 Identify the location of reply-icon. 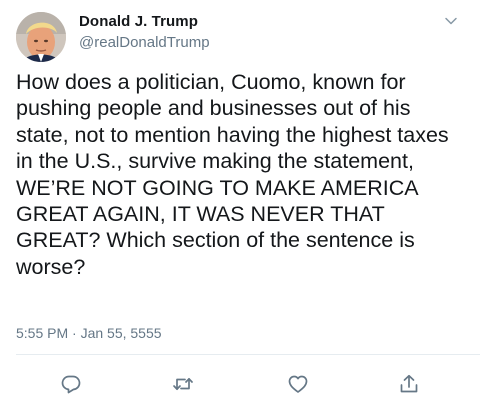
(71, 384).